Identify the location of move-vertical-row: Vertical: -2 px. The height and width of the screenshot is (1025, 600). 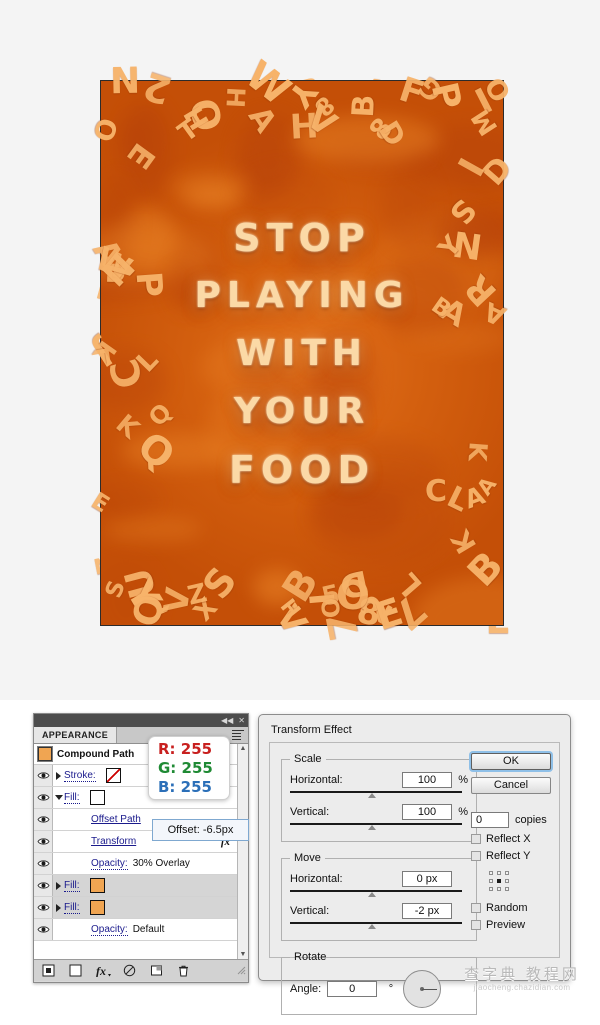
(379, 910).